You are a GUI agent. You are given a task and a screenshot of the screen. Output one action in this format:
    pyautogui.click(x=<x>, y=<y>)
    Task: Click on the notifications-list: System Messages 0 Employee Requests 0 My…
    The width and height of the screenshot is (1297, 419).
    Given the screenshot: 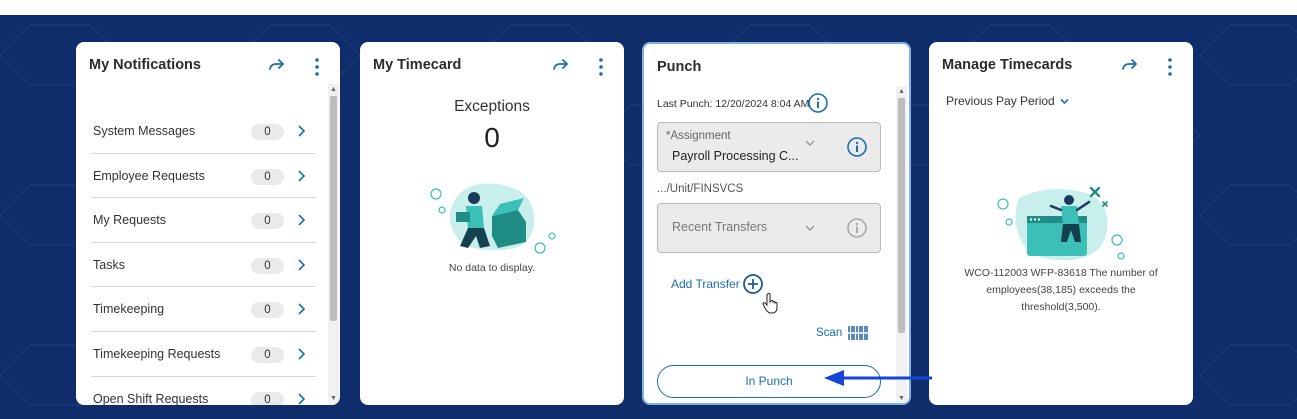 What is the action you would take?
    pyautogui.click(x=203, y=257)
    